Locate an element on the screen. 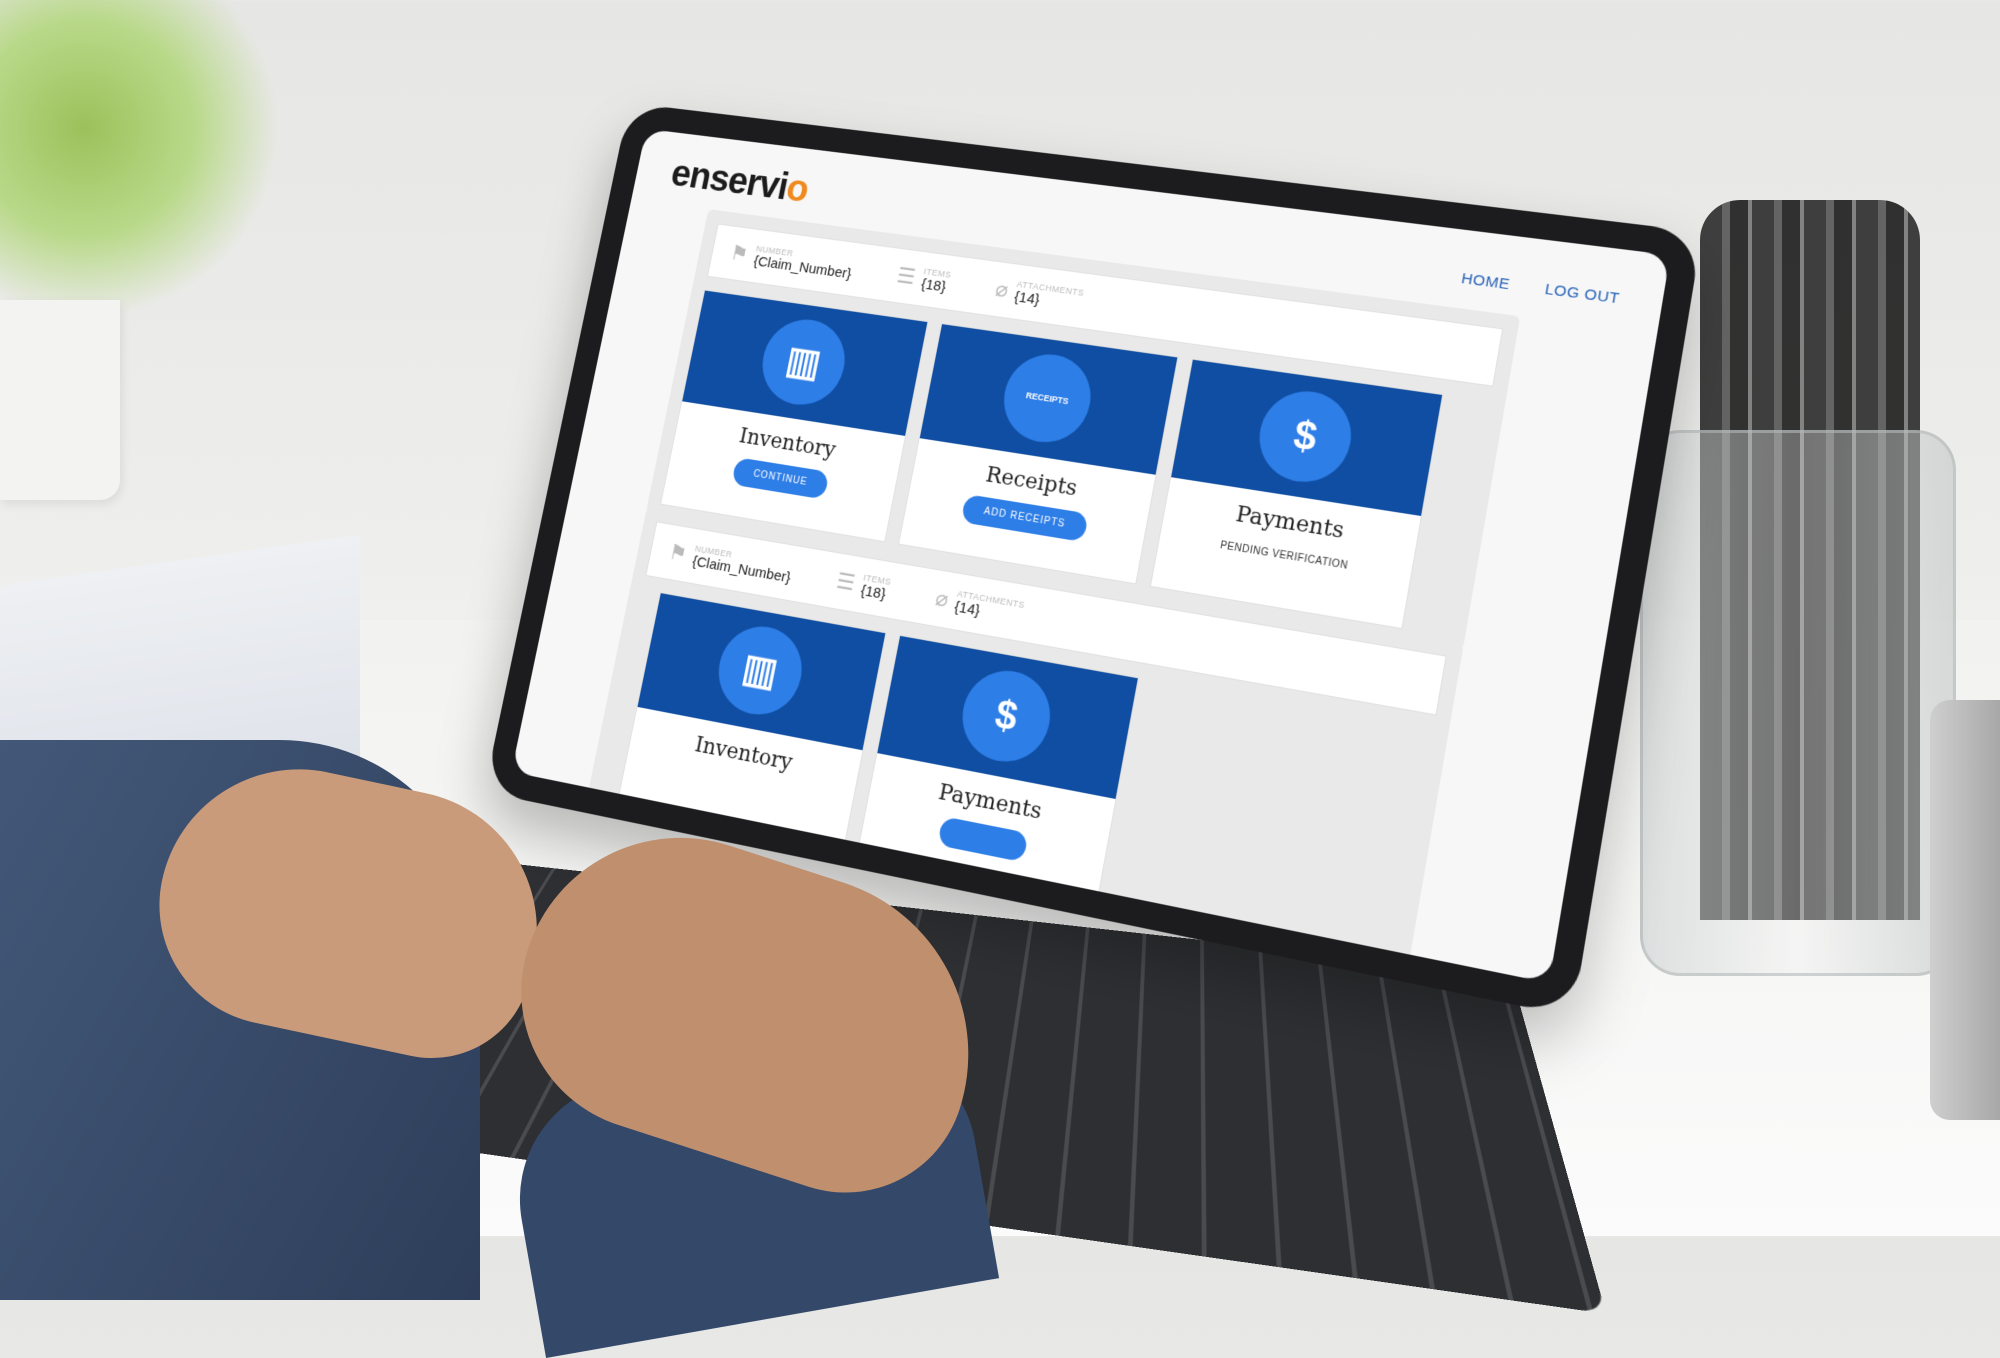 The image size is (2000, 1358). logo: enservio is located at coordinates (739, 181).